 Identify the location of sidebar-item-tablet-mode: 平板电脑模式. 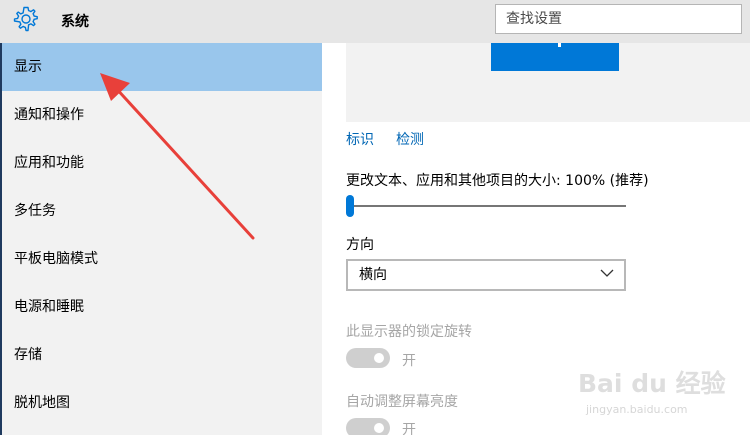
(162, 259).